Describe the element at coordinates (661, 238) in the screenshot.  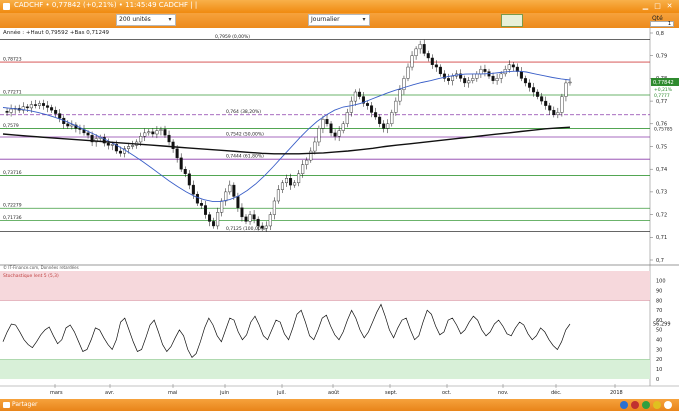
I see `y-tick-label: 0,71` at that location.